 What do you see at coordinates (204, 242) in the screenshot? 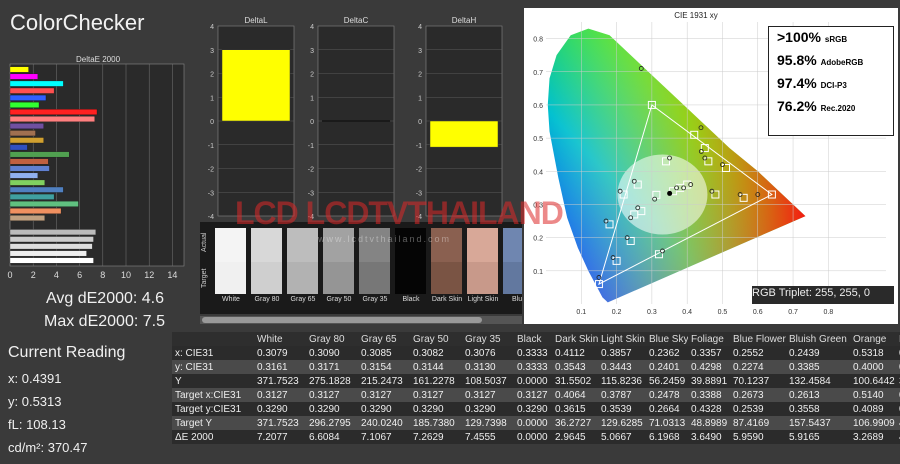
I see `actual-label: Actual` at bounding box center [204, 242].